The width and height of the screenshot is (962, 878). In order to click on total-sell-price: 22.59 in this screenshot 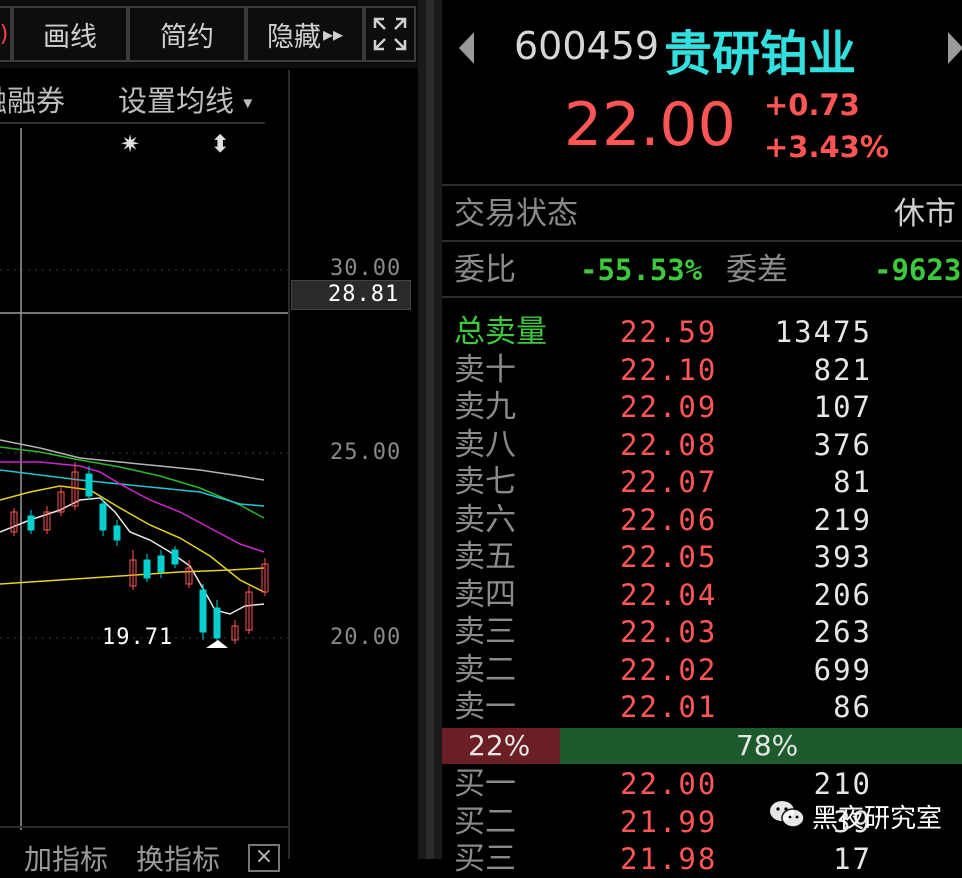, I will do `click(669, 332)`.